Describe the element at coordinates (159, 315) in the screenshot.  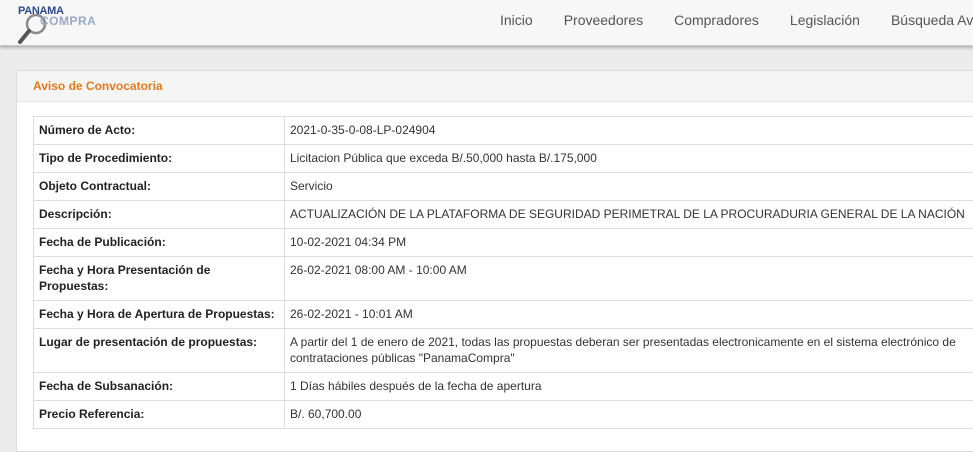
I see `field-label: Fecha y Hora de Apertura de Propuestas:` at that location.